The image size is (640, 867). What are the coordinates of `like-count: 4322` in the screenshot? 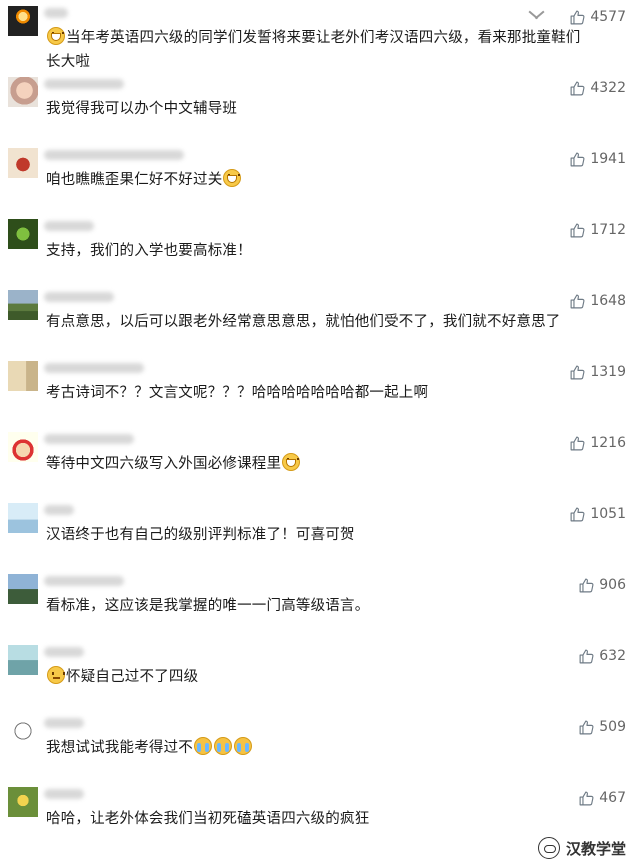 It's located at (608, 88).